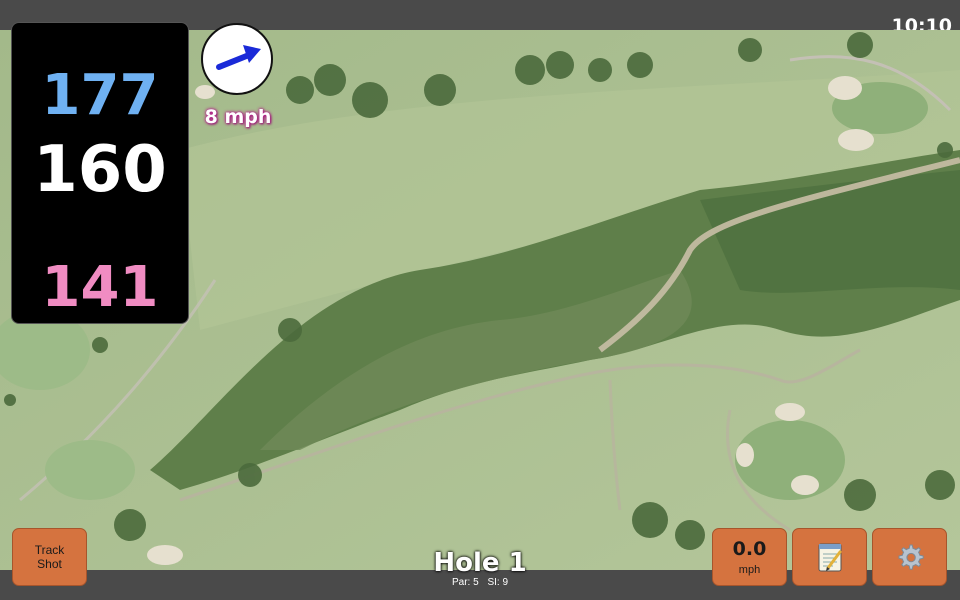 The image size is (960, 600). Describe the element at coordinates (498, 582) in the screenshot. I see `hole-stroke-index: SI: 9` at that location.